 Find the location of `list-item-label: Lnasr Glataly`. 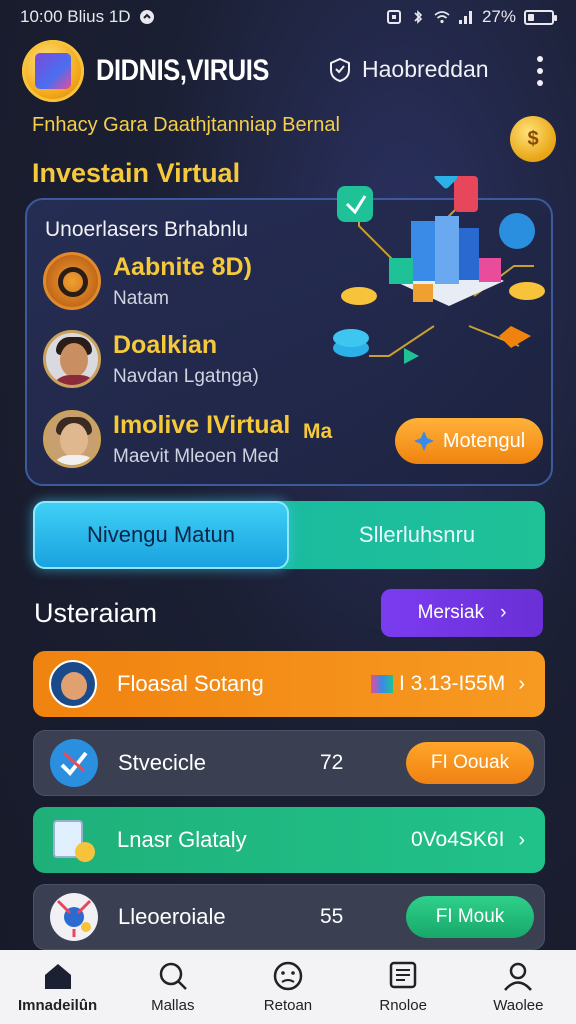

list-item-label: Lnasr Glataly is located at coordinates (182, 839).